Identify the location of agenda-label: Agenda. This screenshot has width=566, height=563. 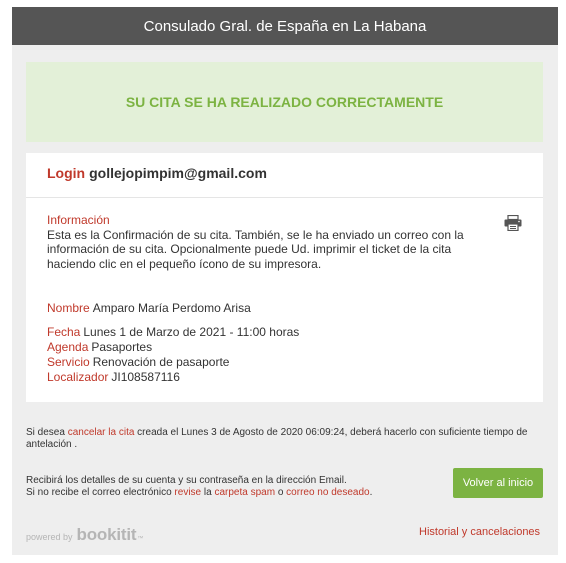
(68, 347).